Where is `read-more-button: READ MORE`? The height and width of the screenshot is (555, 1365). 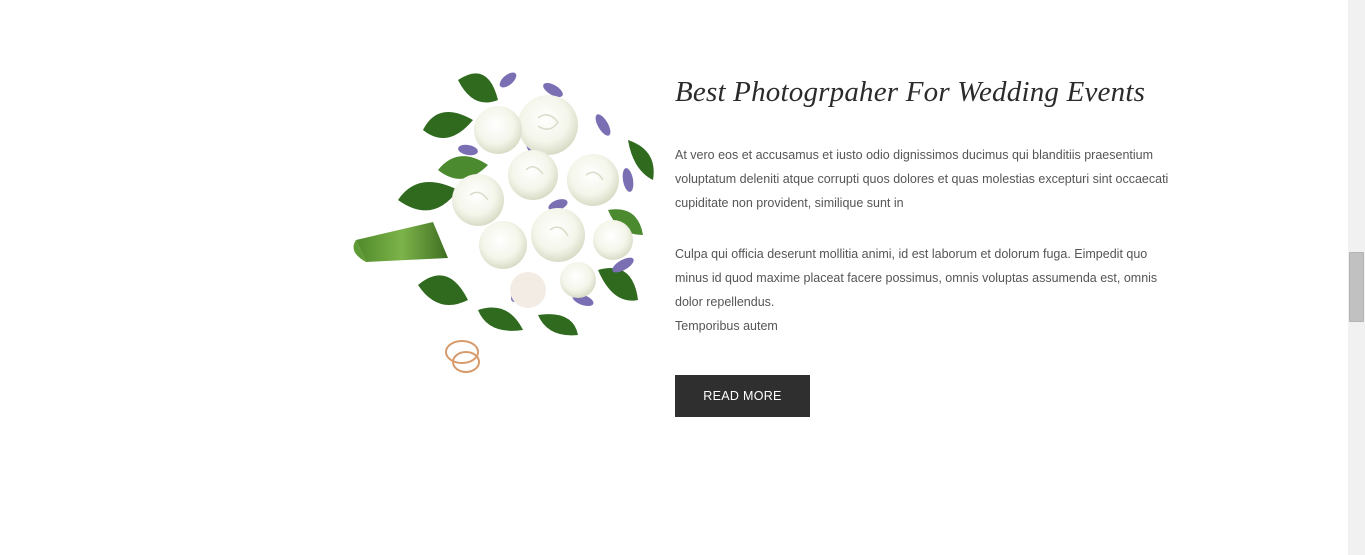
read-more-button: READ MORE is located at coordinates (742, 396).